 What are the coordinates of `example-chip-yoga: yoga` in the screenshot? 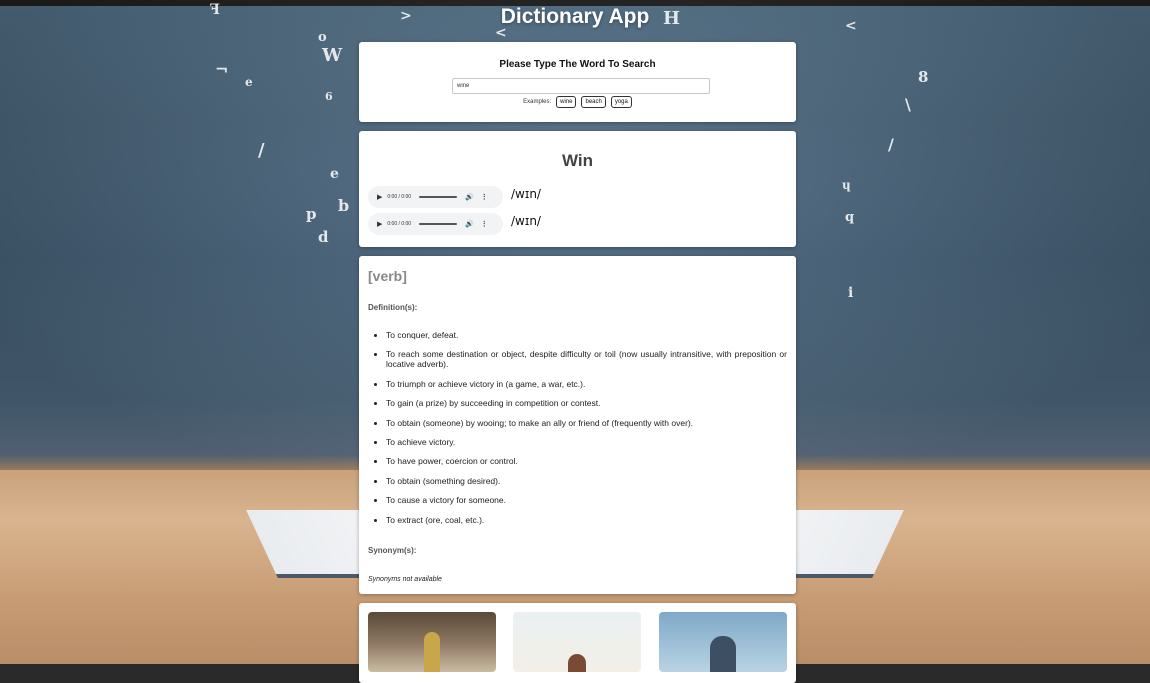 It's located at (621, 102).